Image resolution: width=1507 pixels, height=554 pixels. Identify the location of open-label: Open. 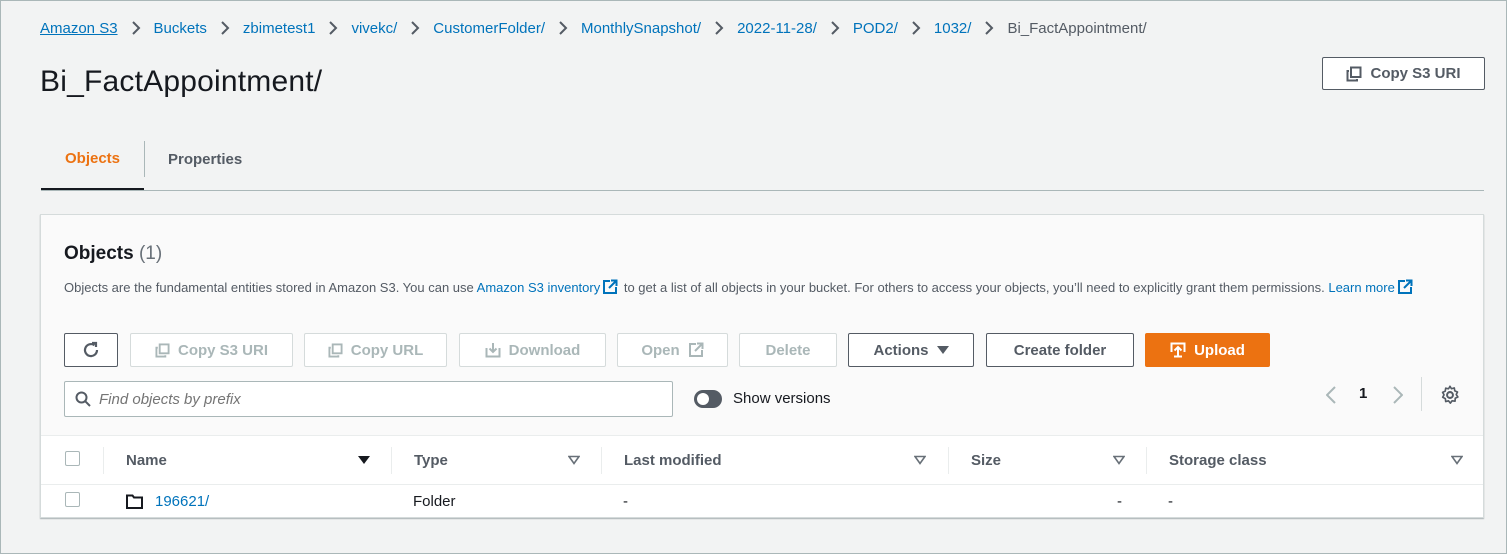
(660, 350).